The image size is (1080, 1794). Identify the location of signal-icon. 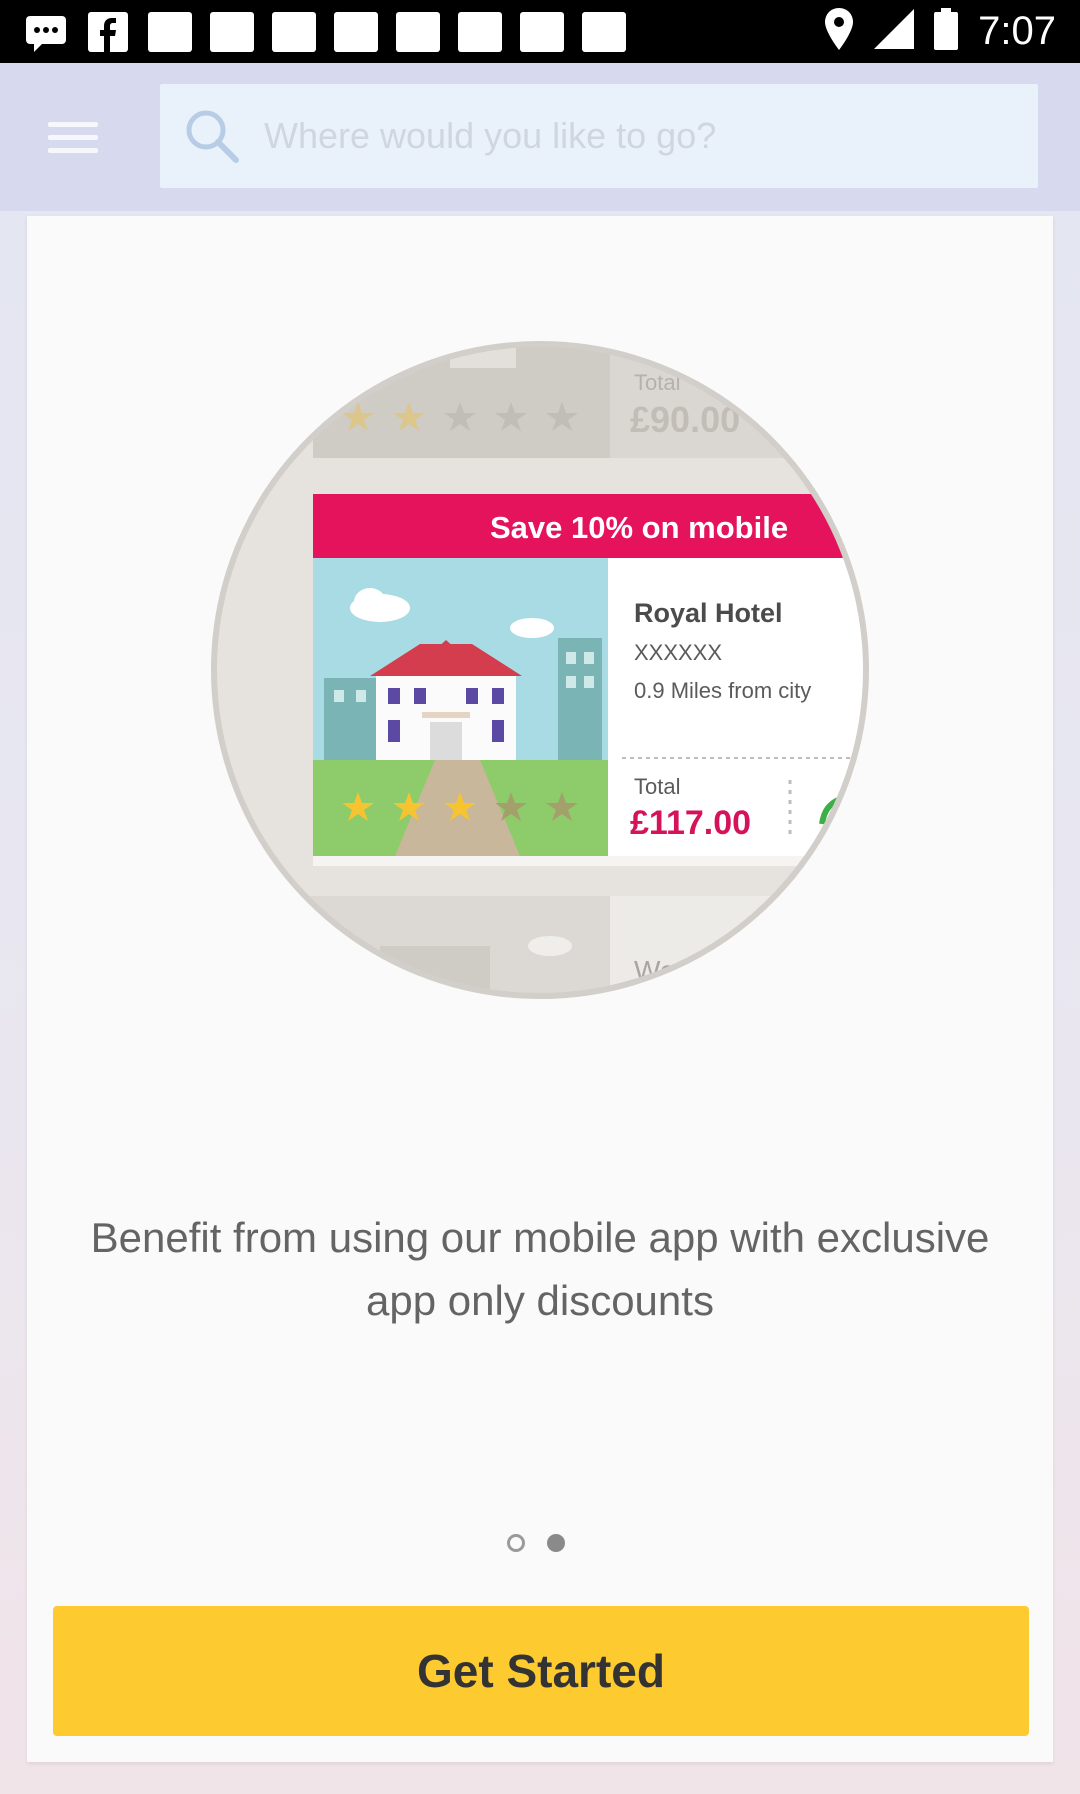
(894, 31).